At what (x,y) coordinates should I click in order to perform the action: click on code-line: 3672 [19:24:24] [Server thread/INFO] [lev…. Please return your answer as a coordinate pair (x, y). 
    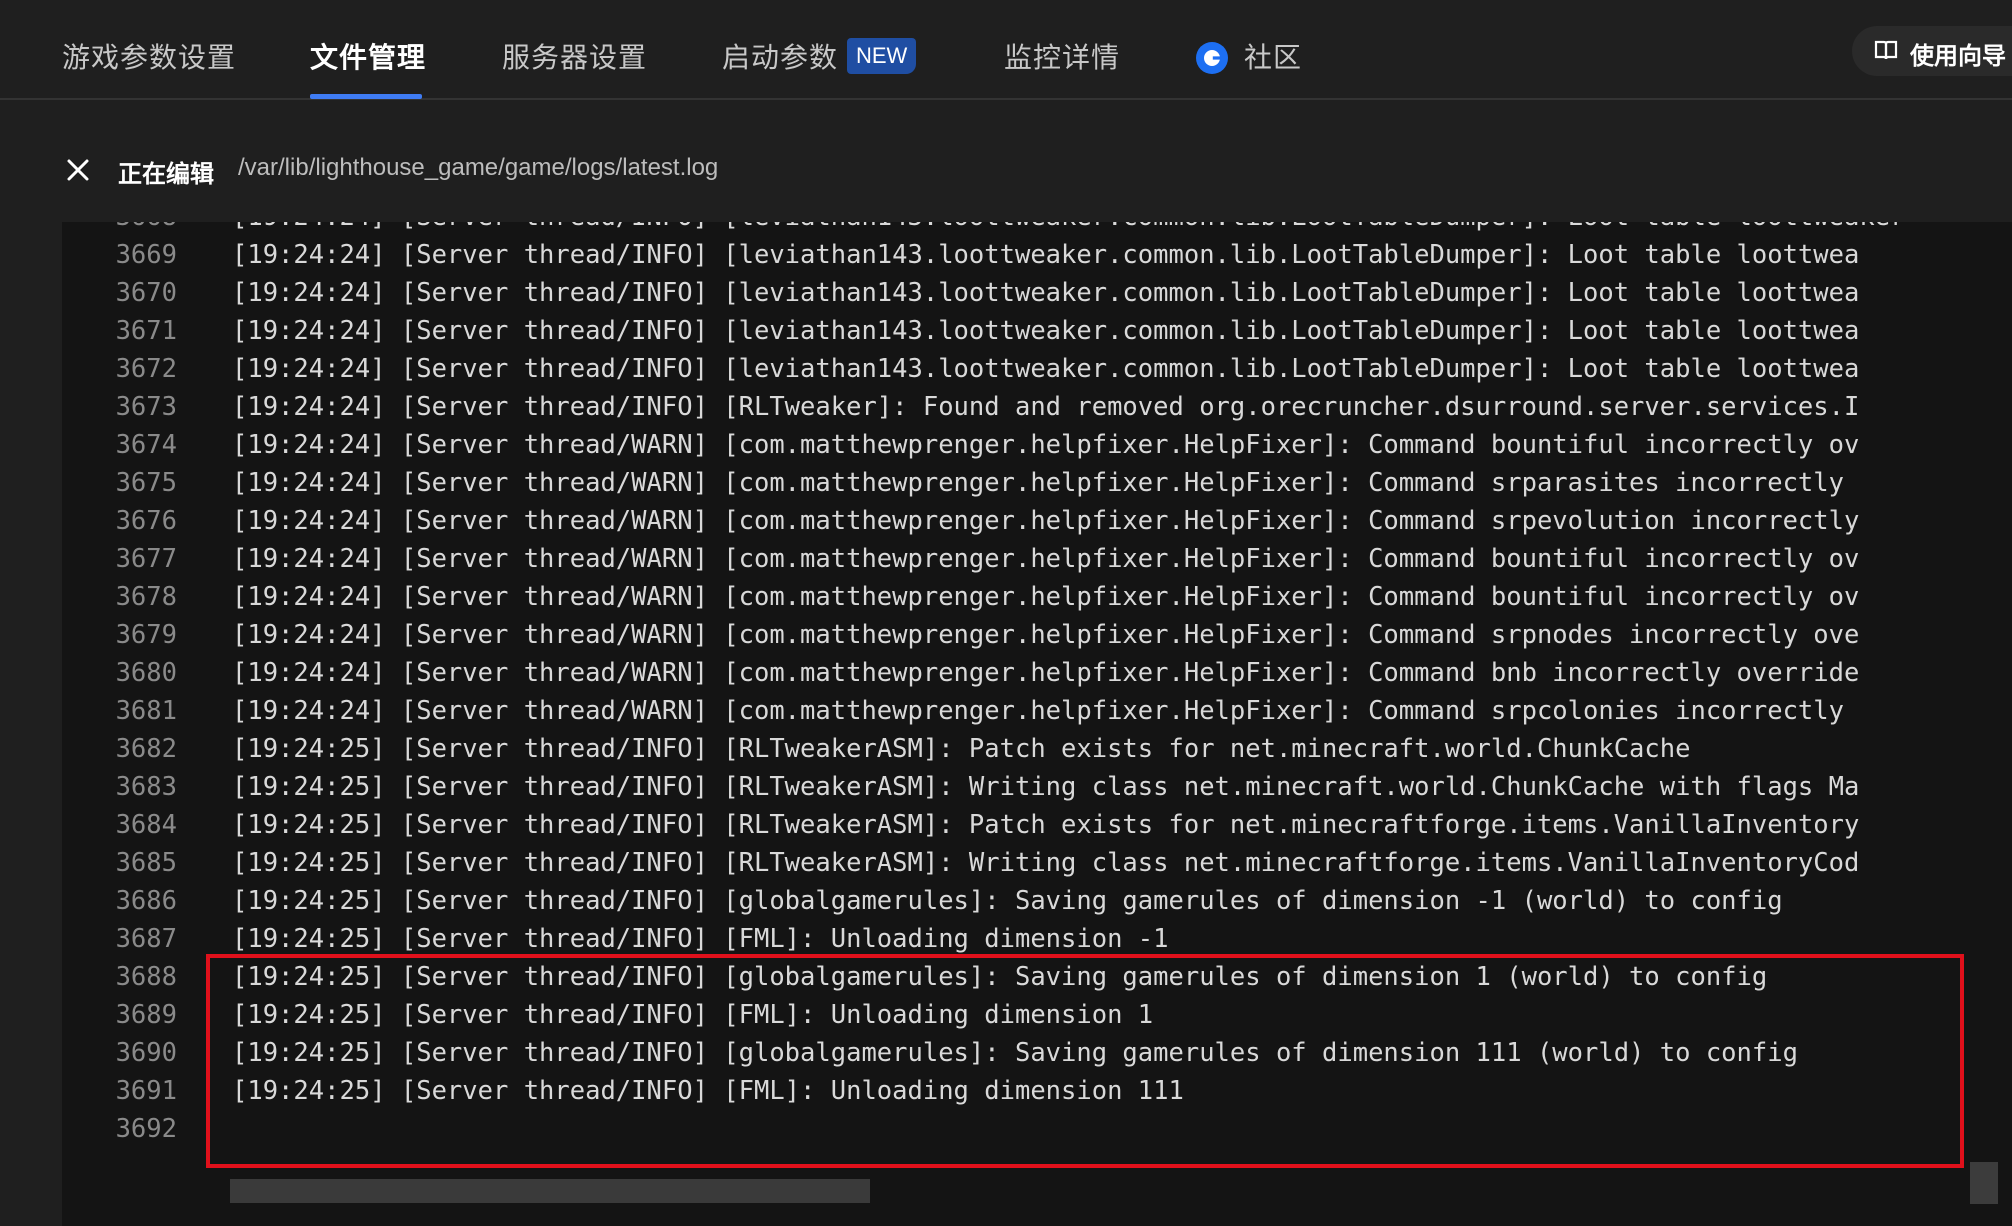
    Looking at the image, I should click on (1037, 369).